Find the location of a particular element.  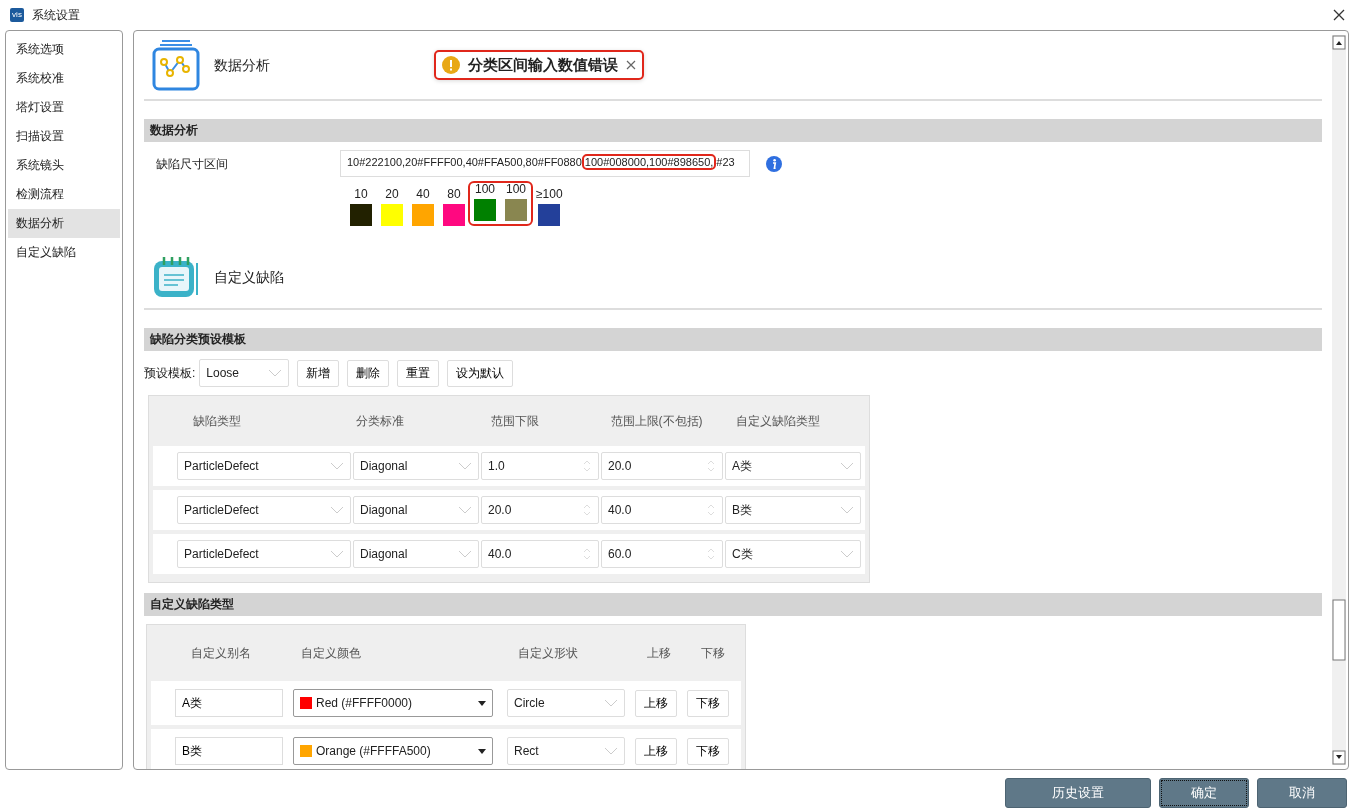

info-icon is located at coordinates (774, 163).